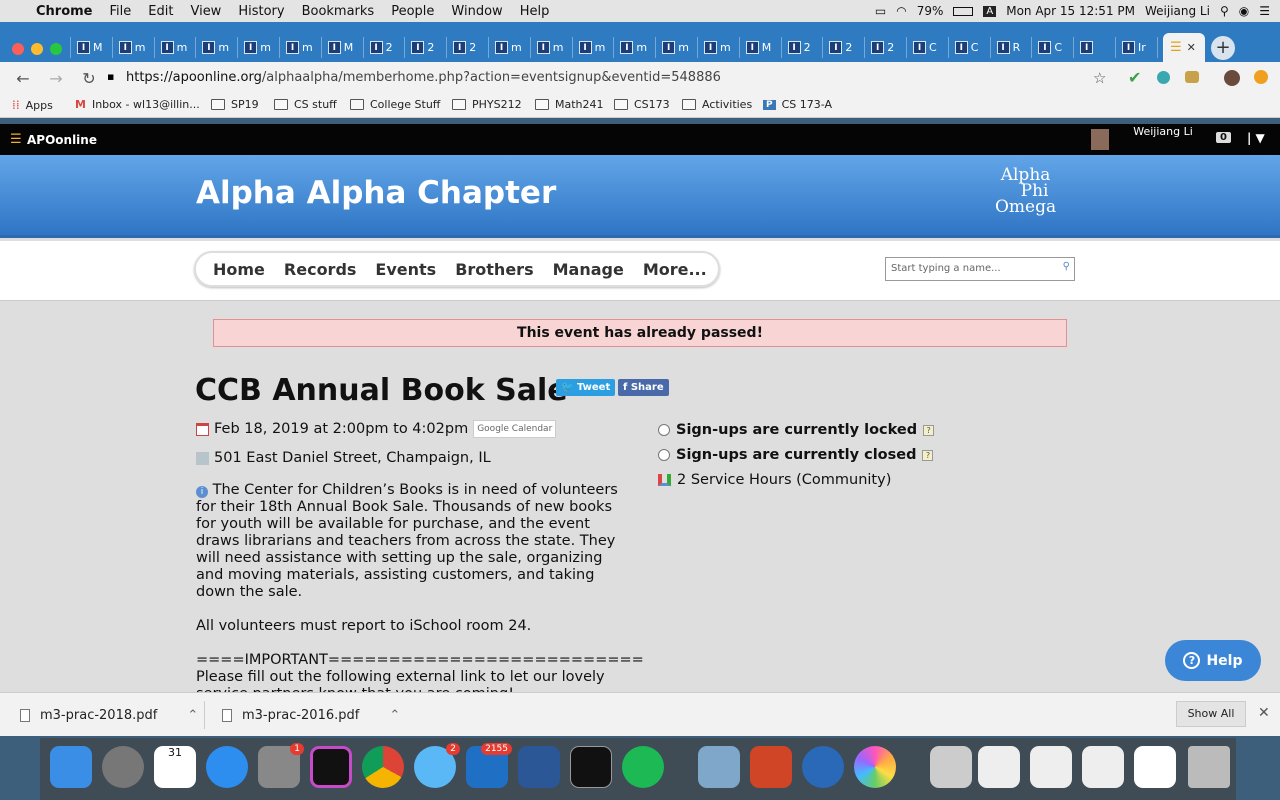  Describe the element at coordinates (383, 767) in the screenshot. I see `chrome-icon` at that location.